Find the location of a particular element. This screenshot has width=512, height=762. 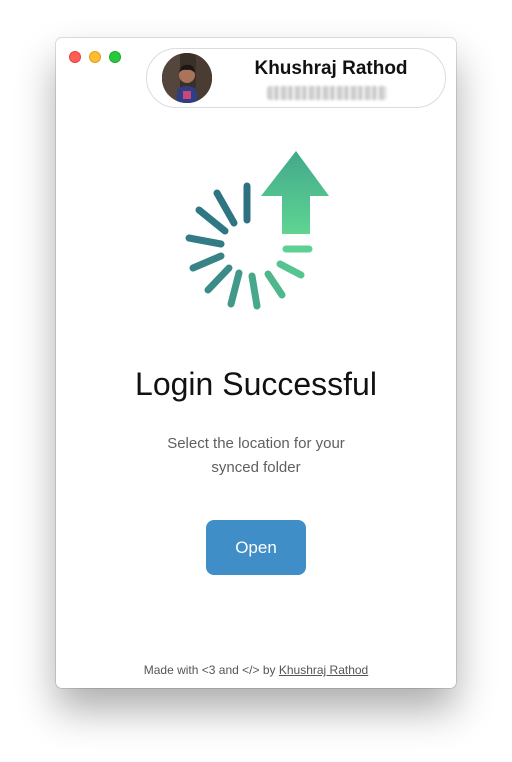

user-email-redacted: redacted is located at coordinates (327, 93).